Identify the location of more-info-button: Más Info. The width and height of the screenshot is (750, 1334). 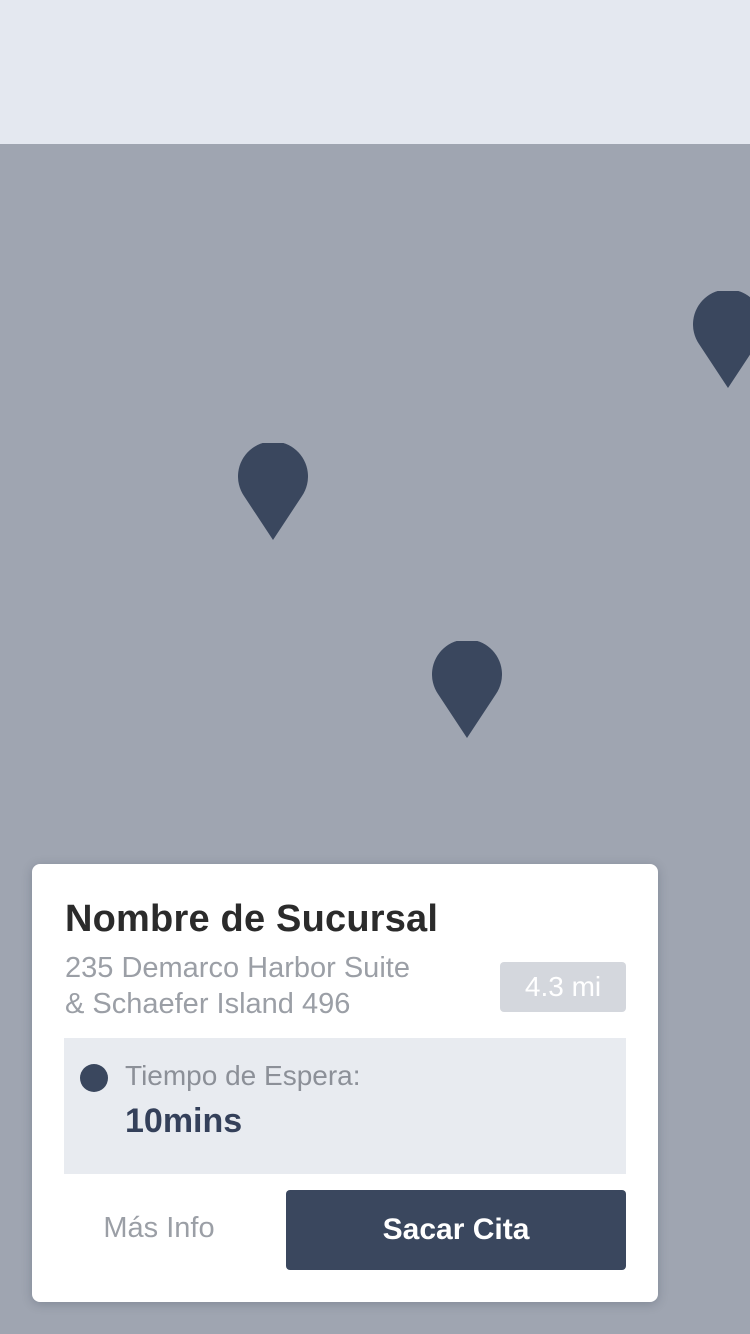
(159, 1230).